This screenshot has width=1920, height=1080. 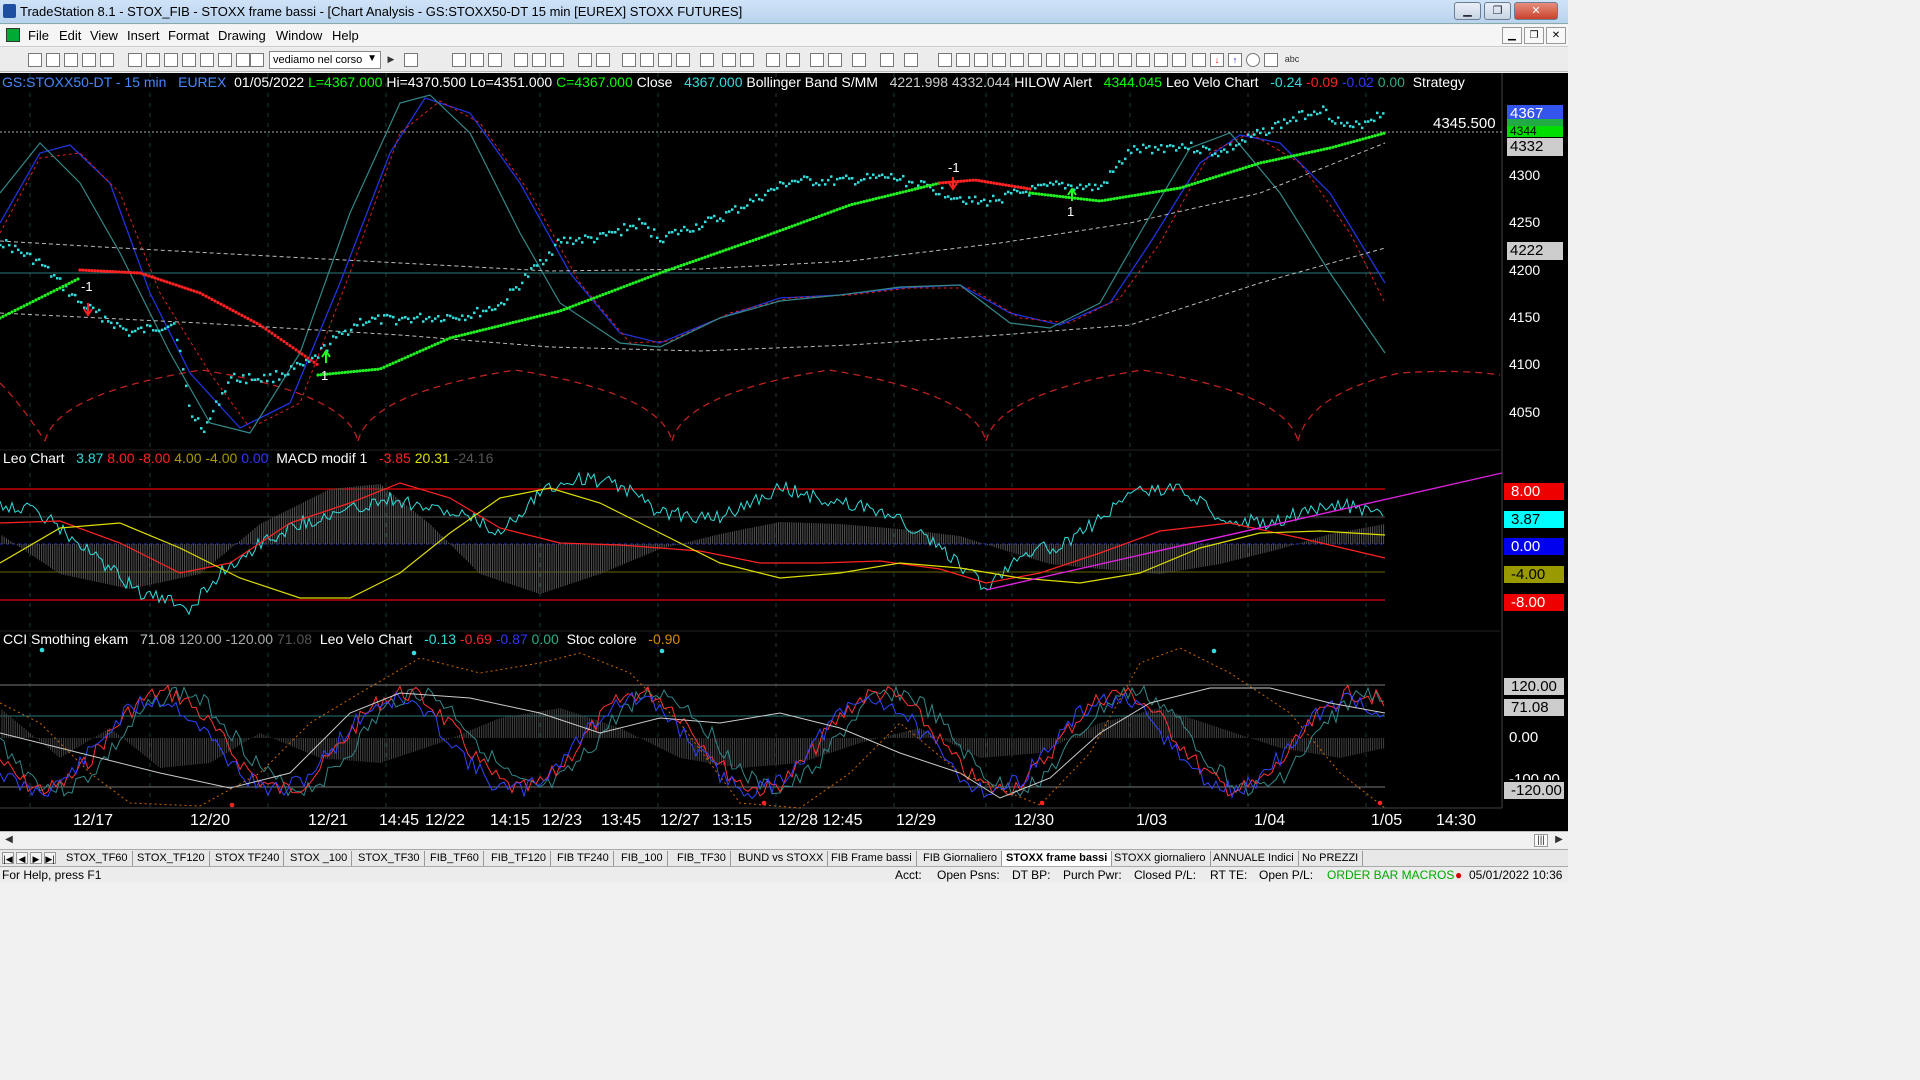 I want to click on copy-icon, so click(x=171, y=60).